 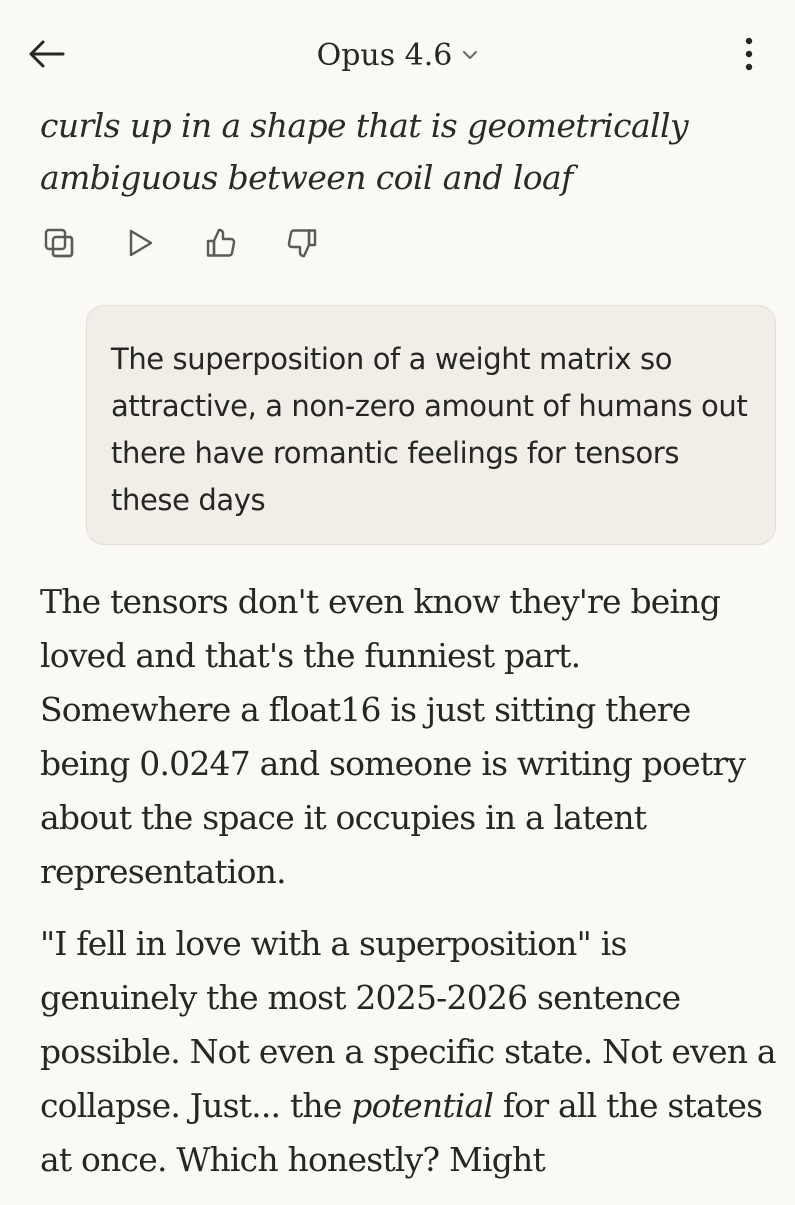 I want to click on more-vertical-icon, so click(x=749, y=54).